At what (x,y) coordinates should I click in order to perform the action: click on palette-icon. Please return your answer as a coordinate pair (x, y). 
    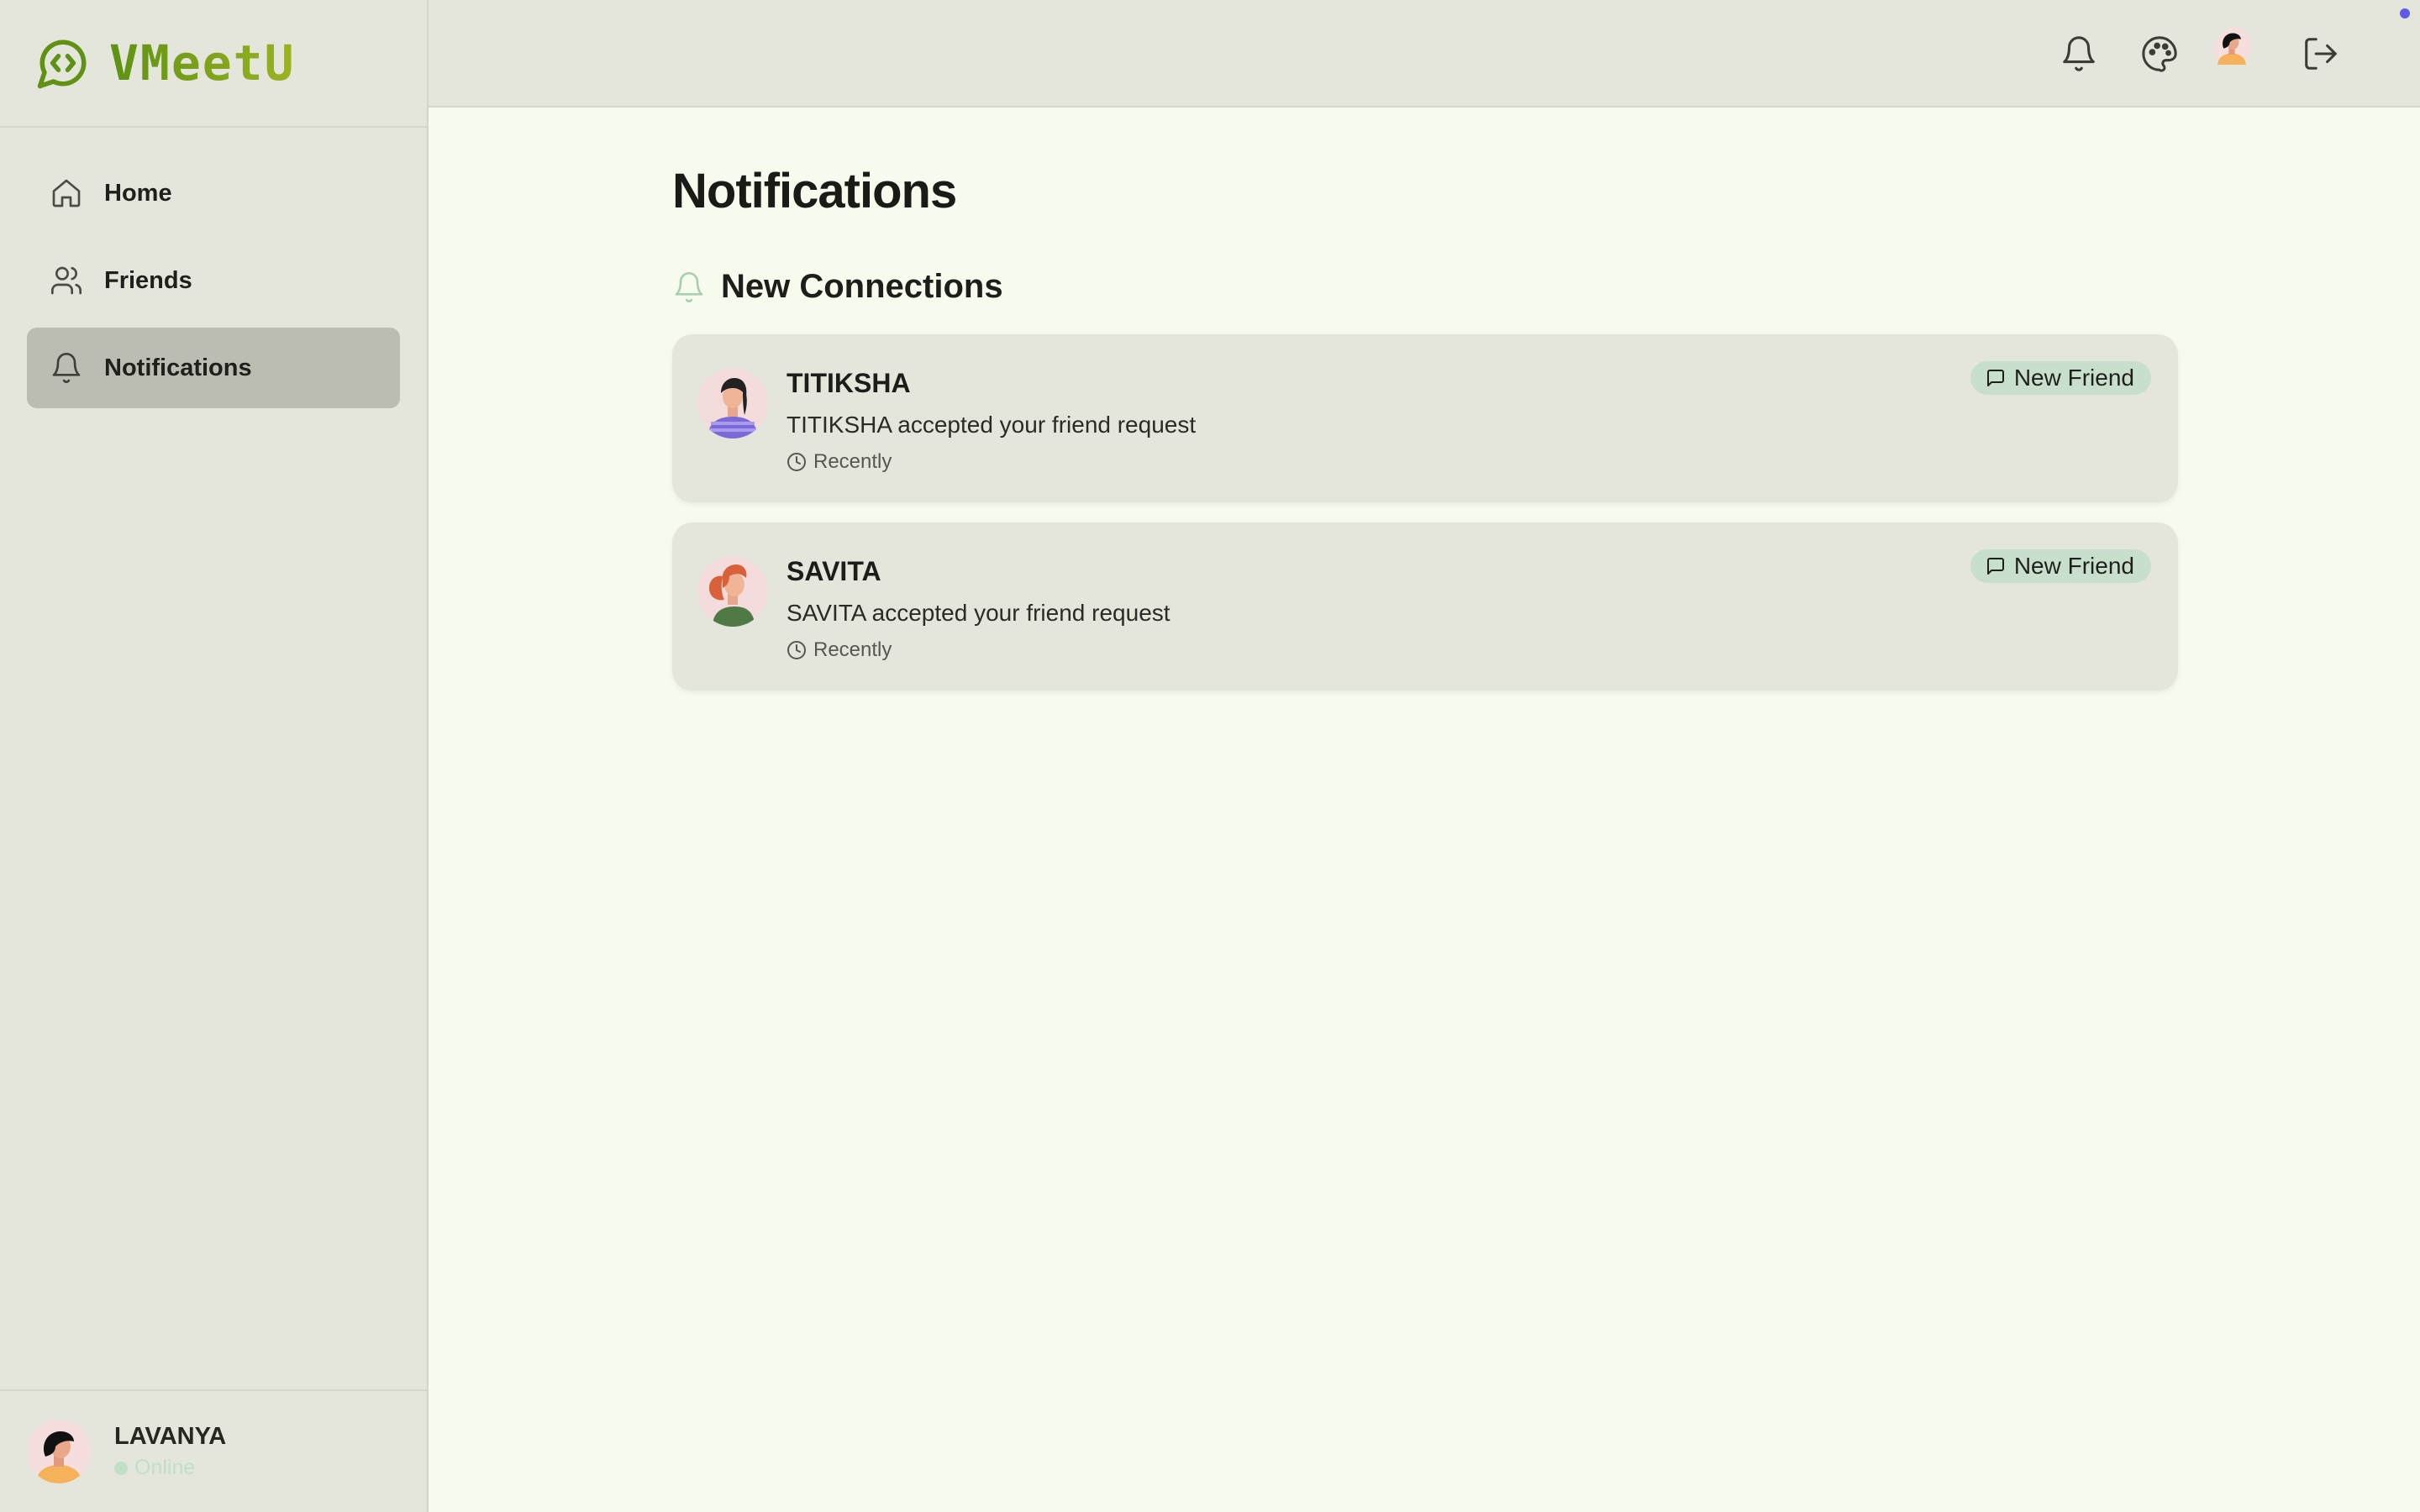
    Looking at the image, I should click on (2159, 54).